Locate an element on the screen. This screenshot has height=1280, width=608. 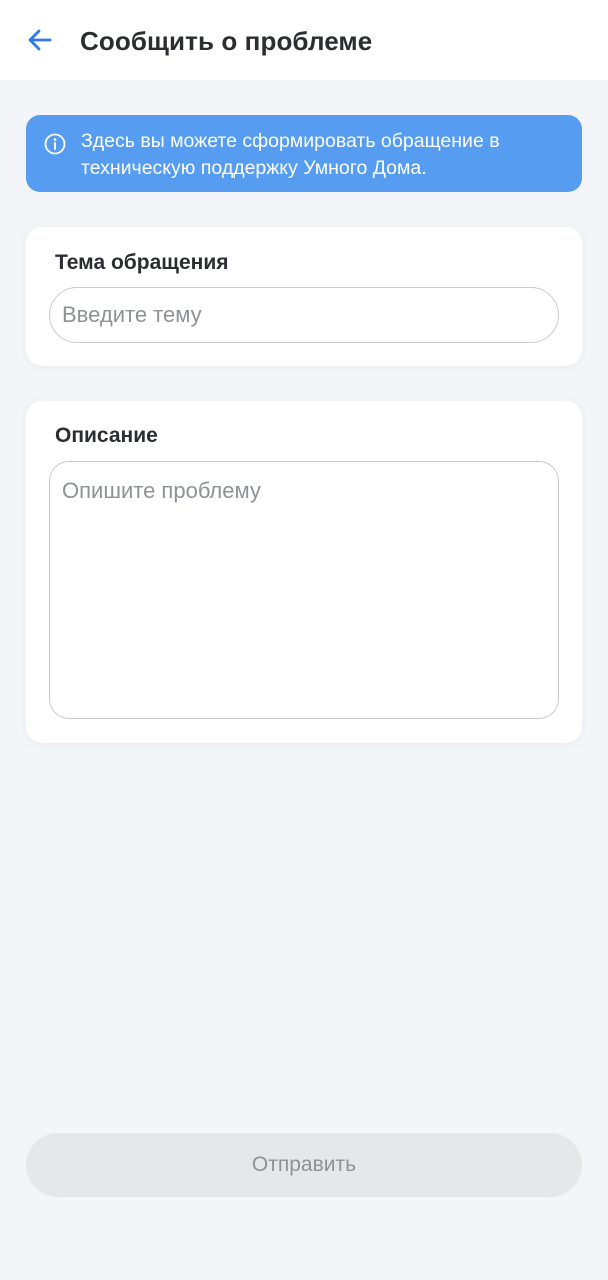
back-button is located at coordinates (40, 40).